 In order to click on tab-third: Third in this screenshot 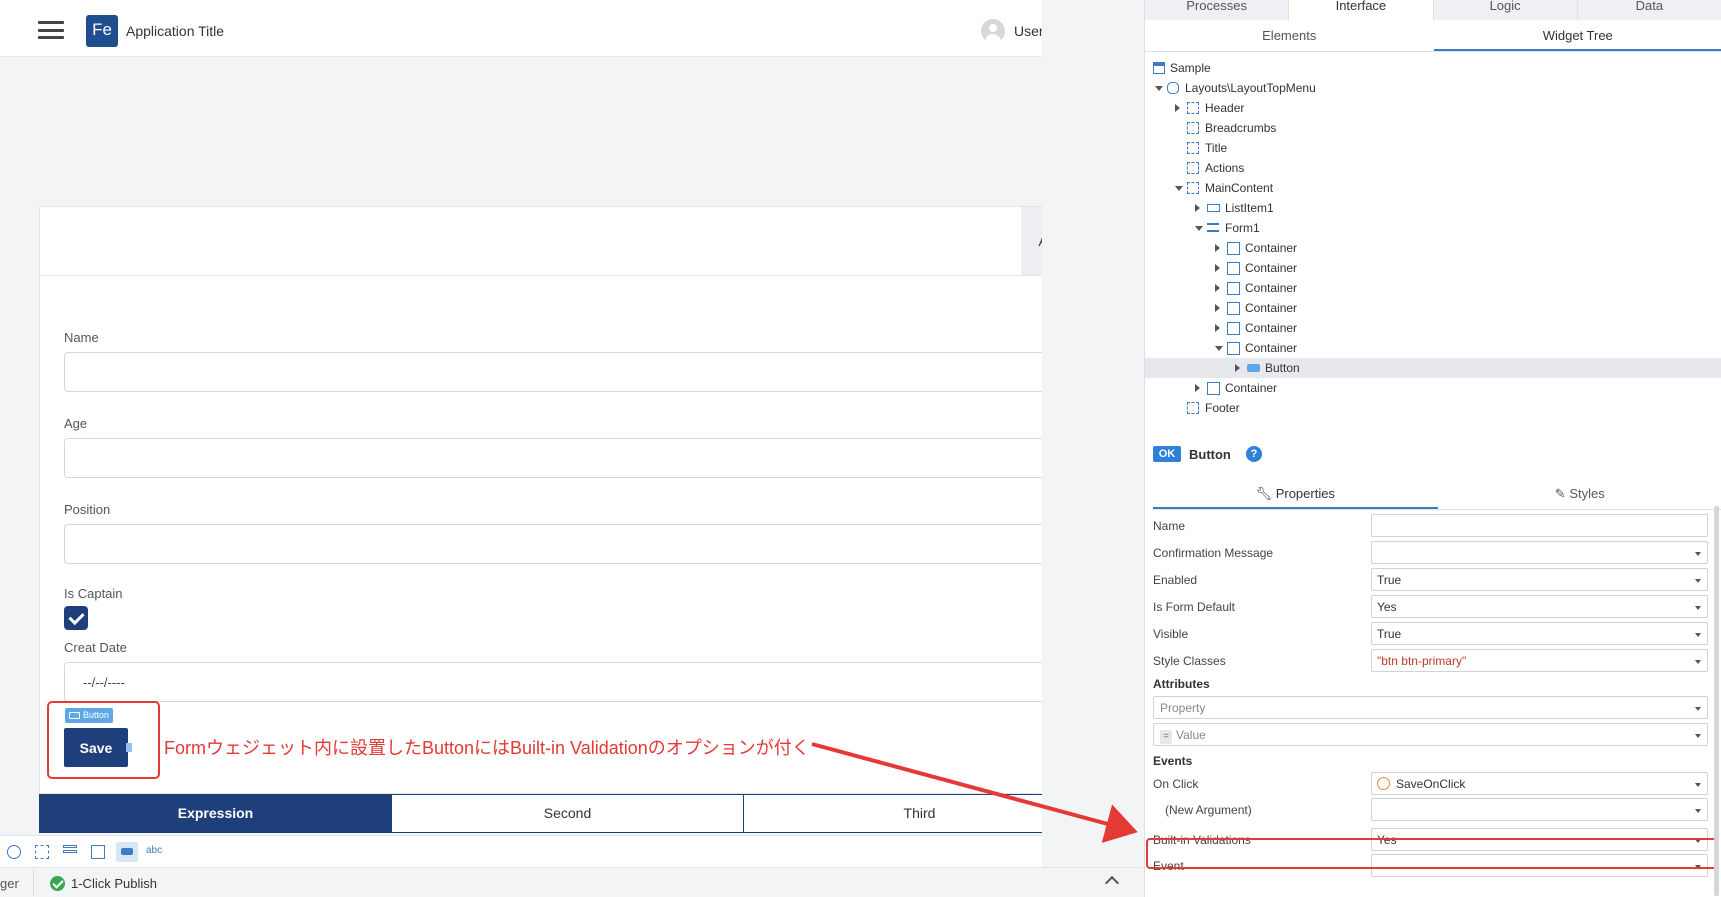, I will do `click(893, 813)`.